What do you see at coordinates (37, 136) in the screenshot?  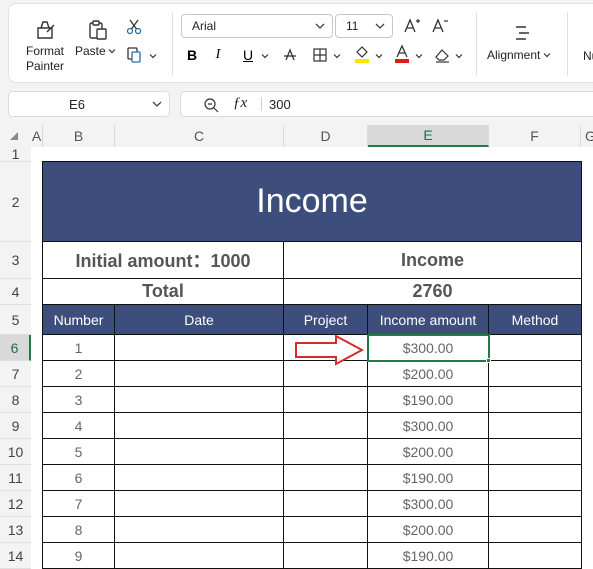 I see `col-header-a: A` at bounding box center [37, 136].